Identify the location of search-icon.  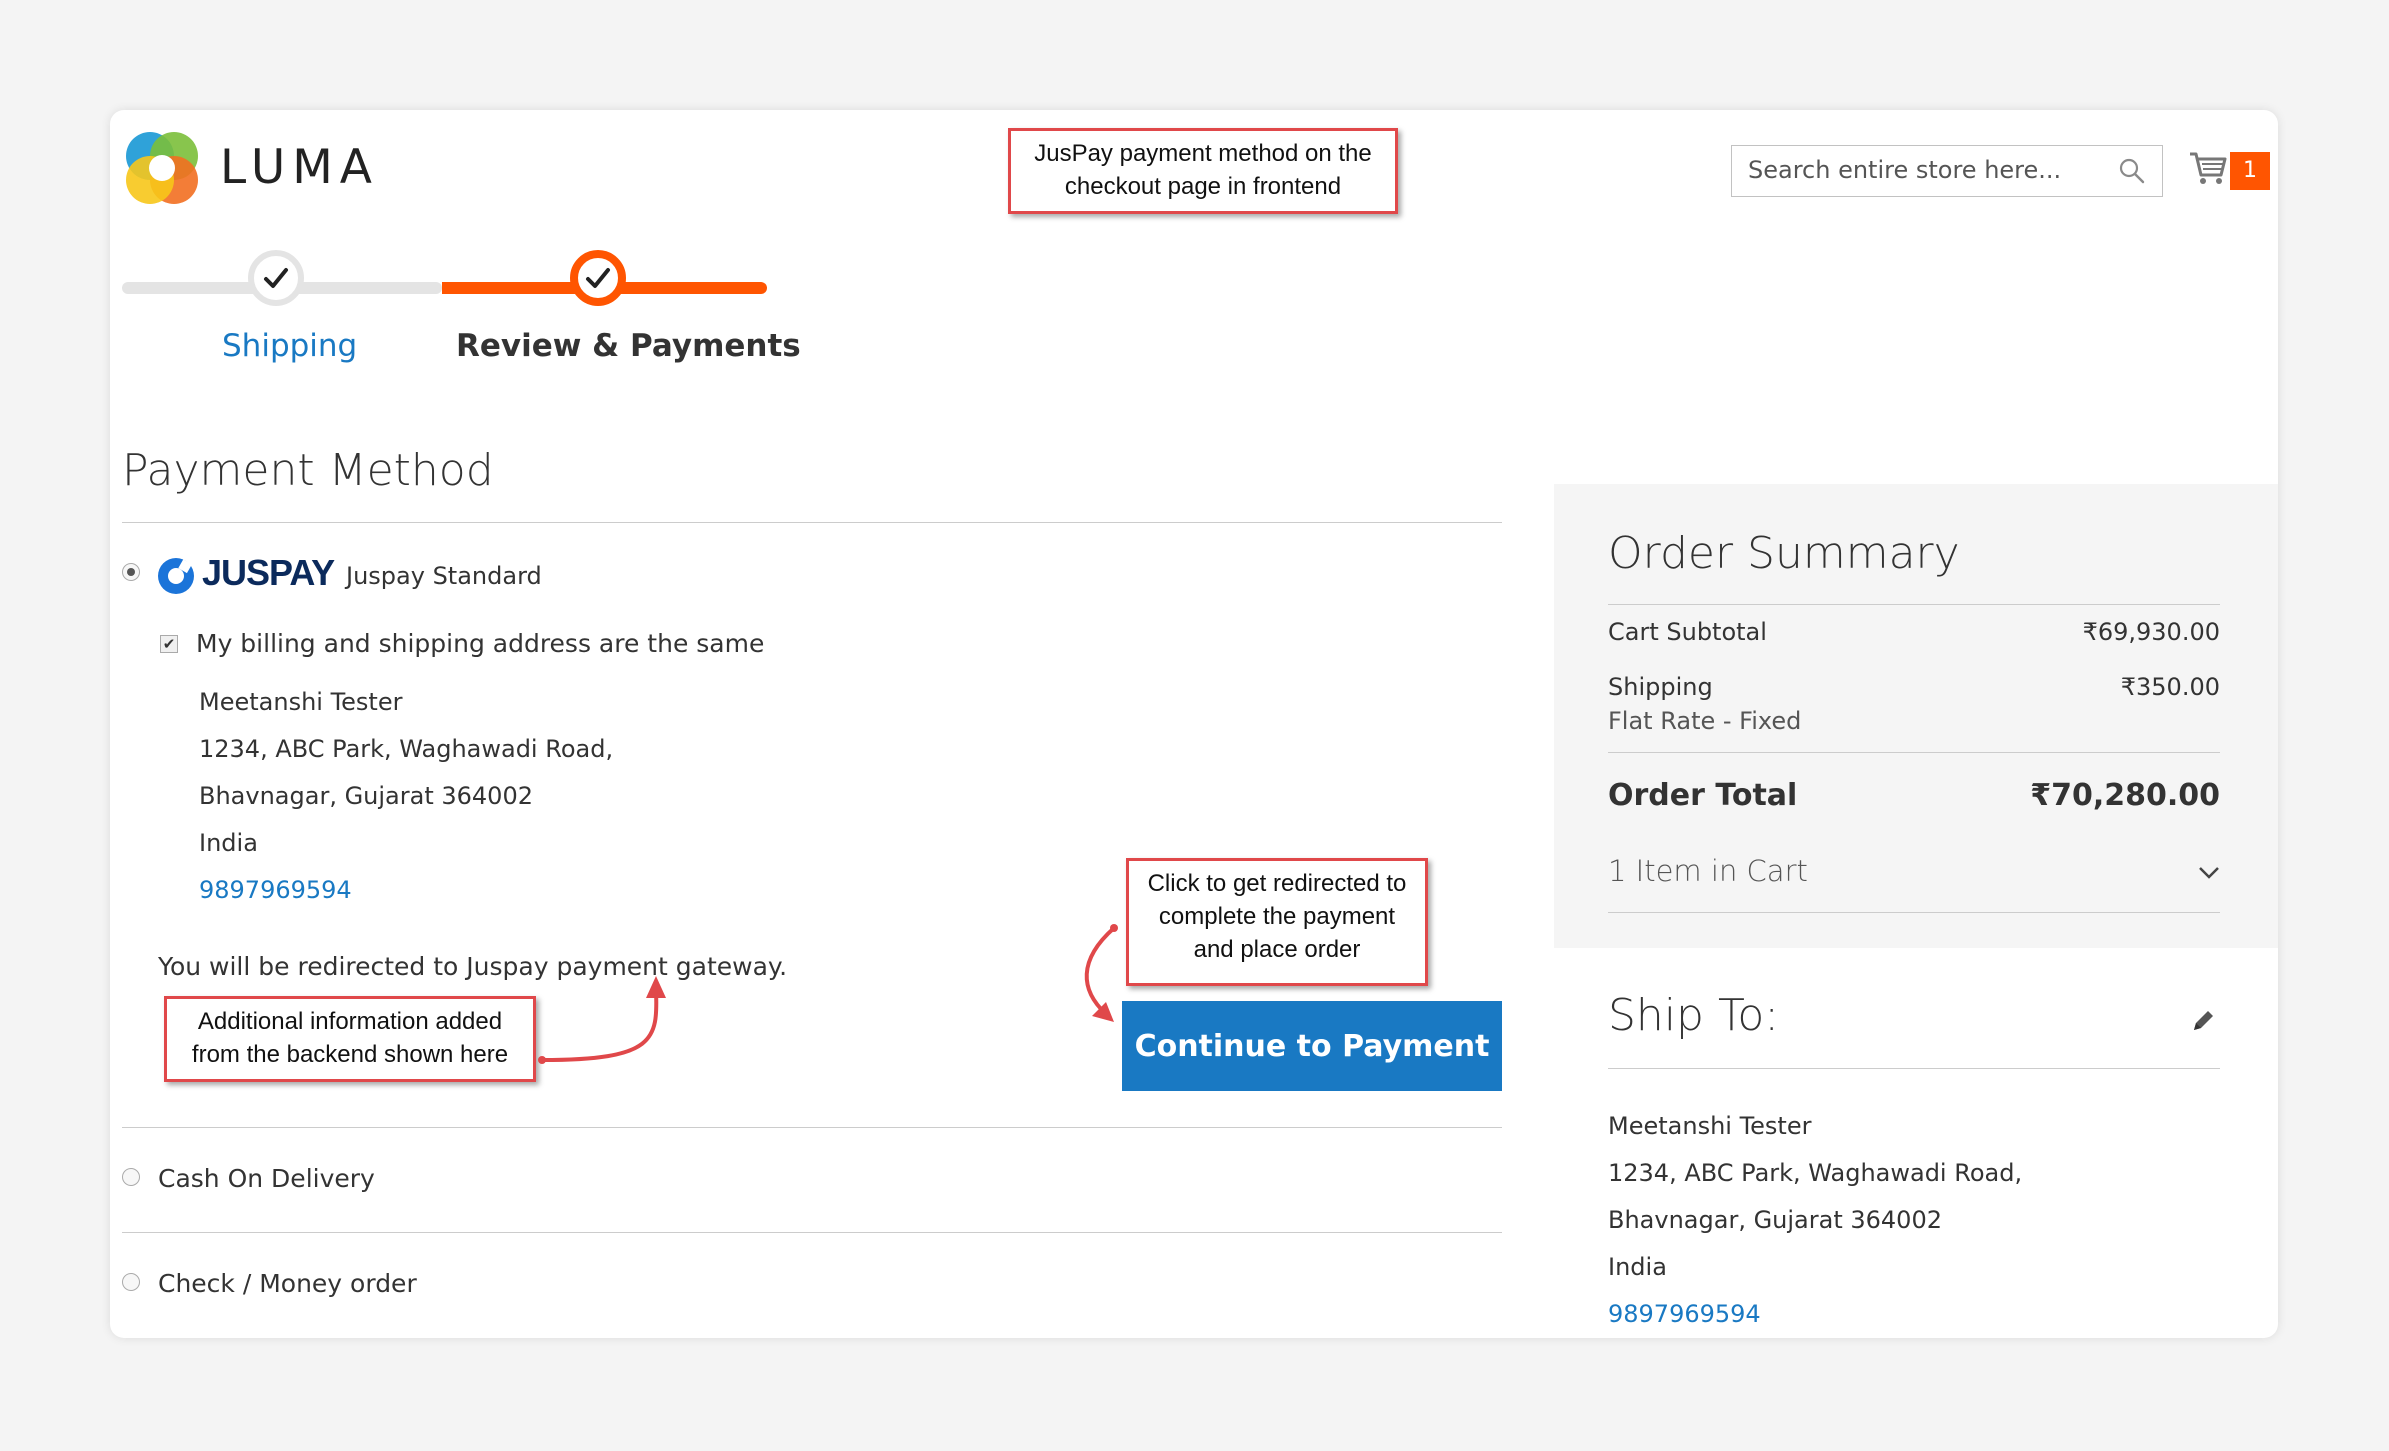
(2132, 171).